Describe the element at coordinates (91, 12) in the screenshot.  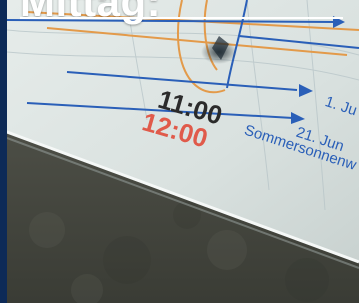
I see `caption-title: Mittag:` at that location.